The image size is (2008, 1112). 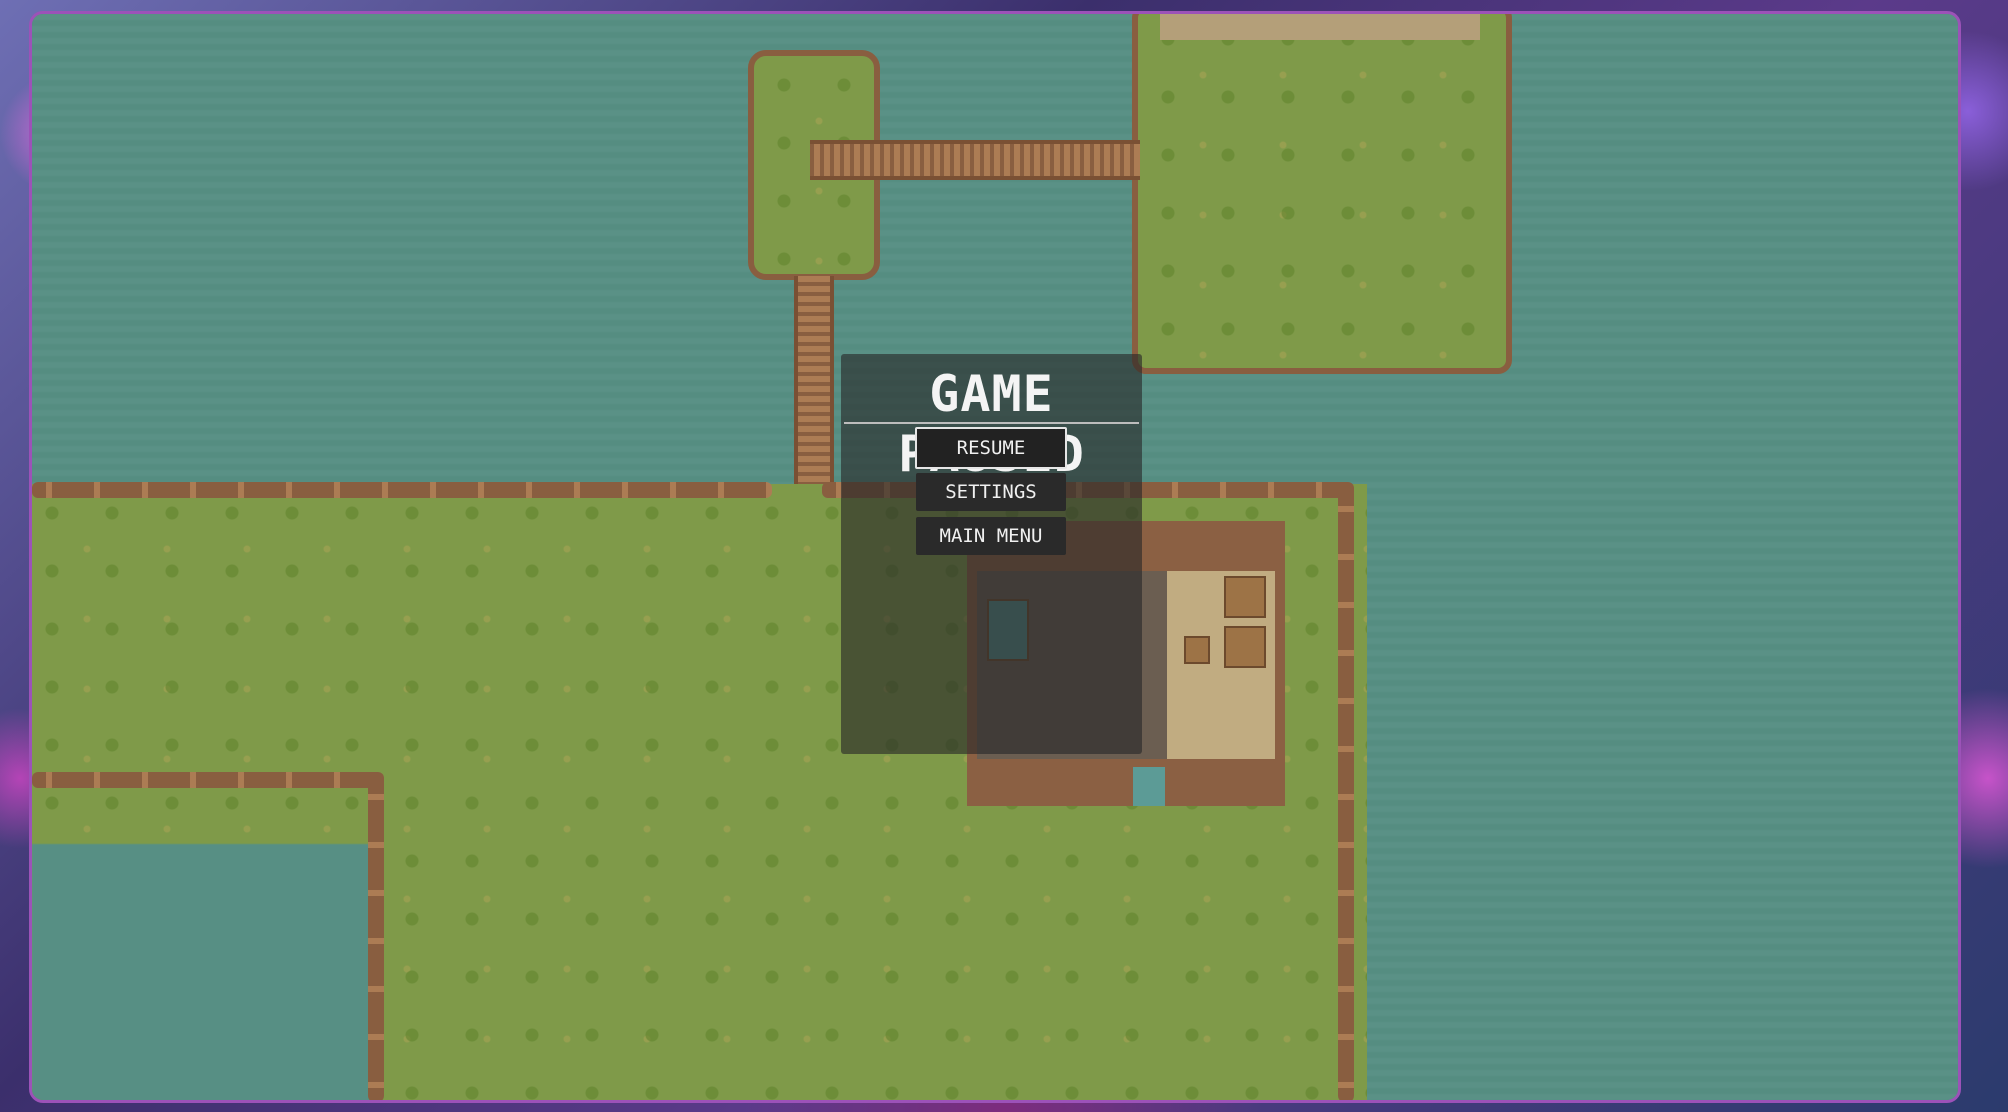 I want to click on pause-menu-panel: GAME PAUSED RESUME SETTINGS MAIN MENU, so click(x=991, y=554).